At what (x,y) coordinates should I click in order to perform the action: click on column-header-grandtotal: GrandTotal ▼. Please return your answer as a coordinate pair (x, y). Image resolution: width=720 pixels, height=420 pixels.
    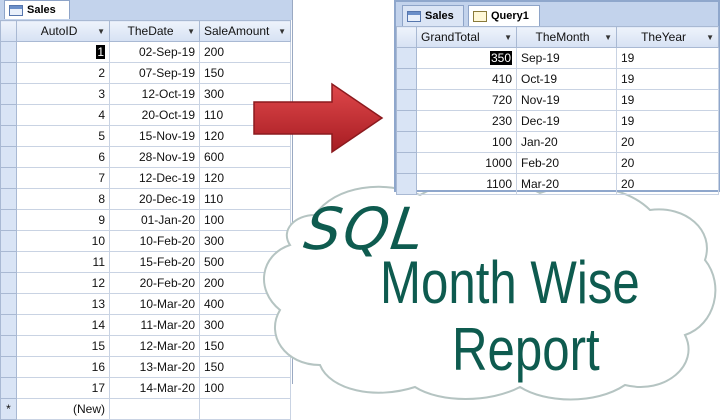
    Looking at the image, I should click on (466, 37).